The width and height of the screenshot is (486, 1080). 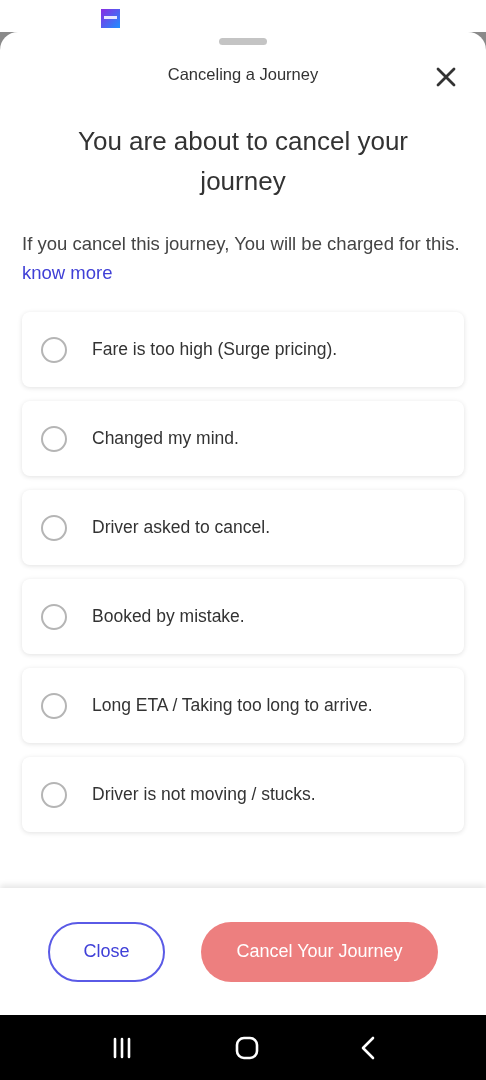 I want to click on reason-option: Changed my mind., so click(x=243, y=438).